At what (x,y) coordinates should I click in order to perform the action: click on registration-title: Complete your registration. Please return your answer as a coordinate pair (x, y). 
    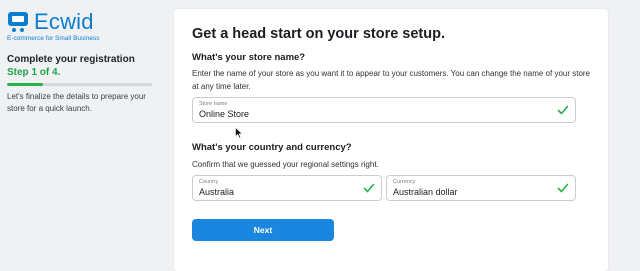
    Looking at the image, I should click on (71, 59).